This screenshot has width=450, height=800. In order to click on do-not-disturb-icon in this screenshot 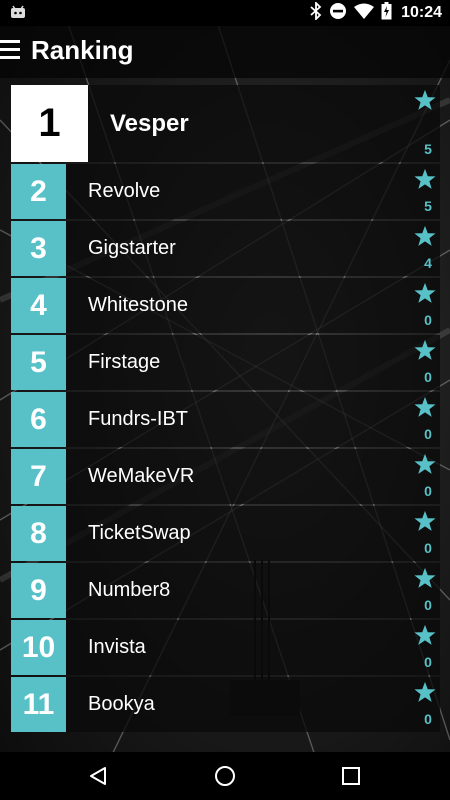, I will do `click(338, 13)`.